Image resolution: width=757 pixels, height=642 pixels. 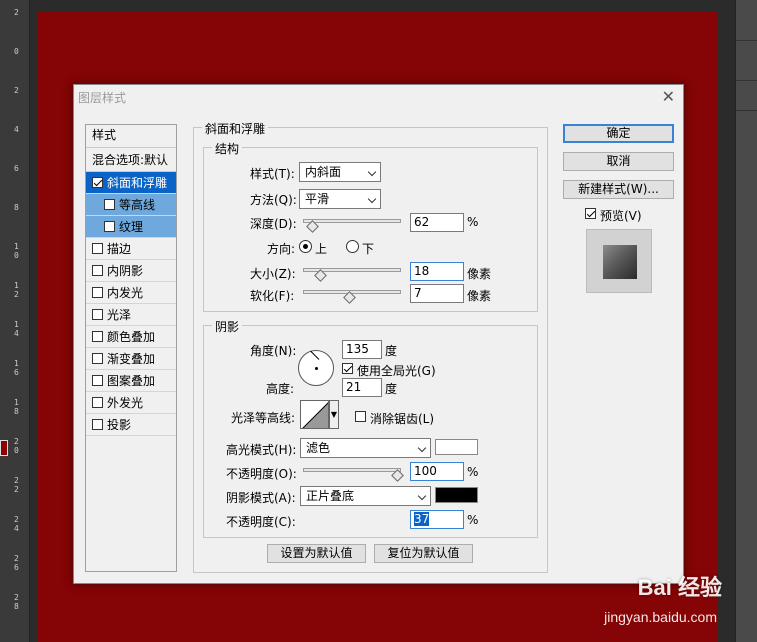 I want to click on ok-button: 确定, so click(x=618, y=133).